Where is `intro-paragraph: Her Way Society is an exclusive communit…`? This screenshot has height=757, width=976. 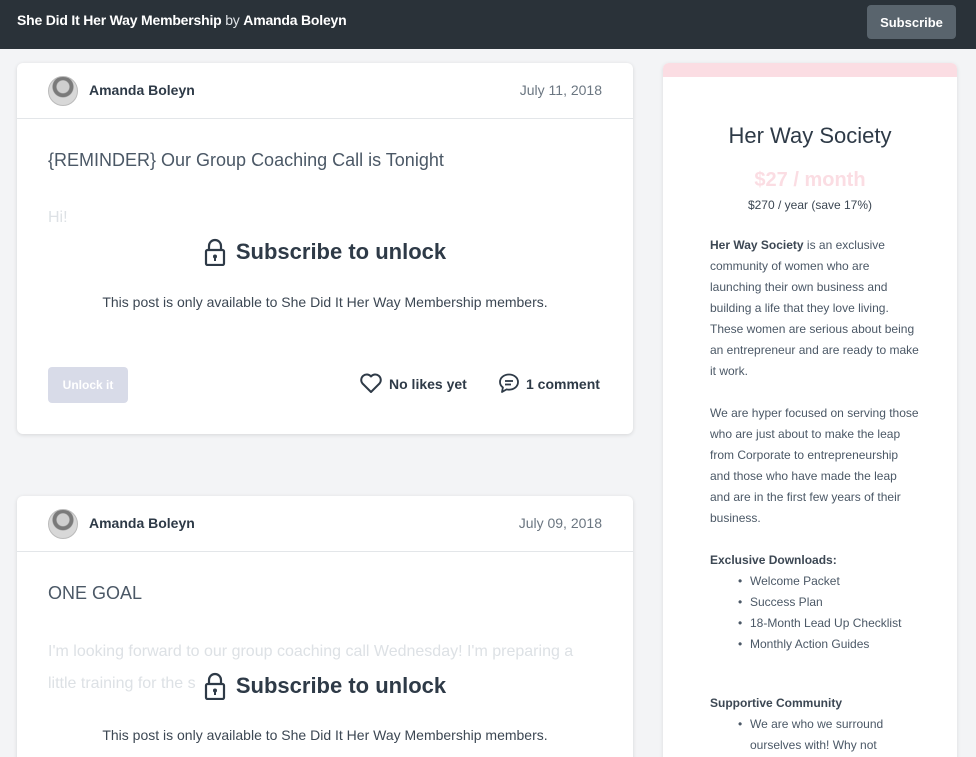 intro-paragraph: Her Way Society is an exclusive communit… is located at coordinates (815, 308).